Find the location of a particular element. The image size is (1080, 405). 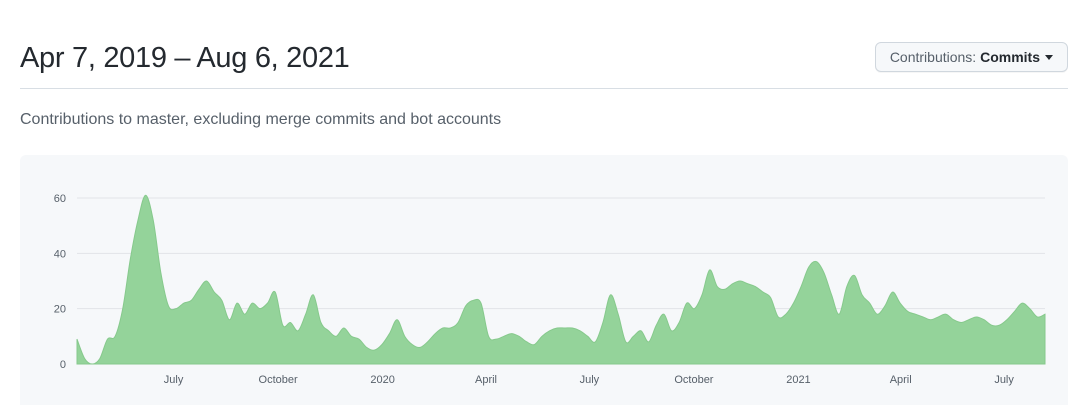

page-title: Apr 7, 2019 – Aug 6, 2021 is located at coordinates (185, 58).